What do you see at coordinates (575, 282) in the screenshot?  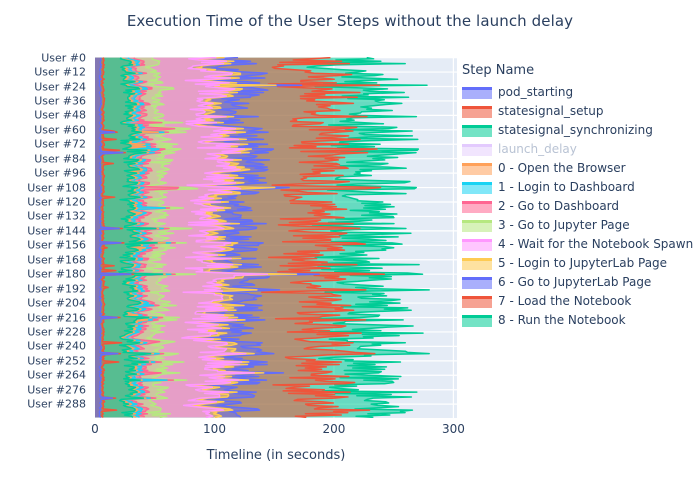 I see `legend-item-label: 6 - Go to JupyterLab Page` at bounding box center [575, 282].